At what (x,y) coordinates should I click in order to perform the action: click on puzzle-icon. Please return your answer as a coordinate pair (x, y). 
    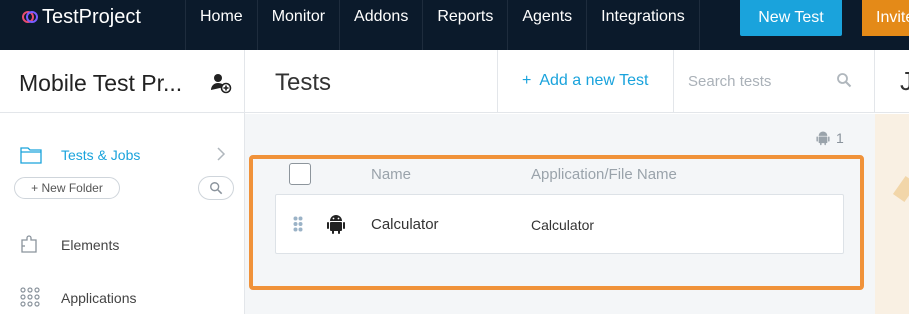
    Looking at the image, I should click on (29, 244).